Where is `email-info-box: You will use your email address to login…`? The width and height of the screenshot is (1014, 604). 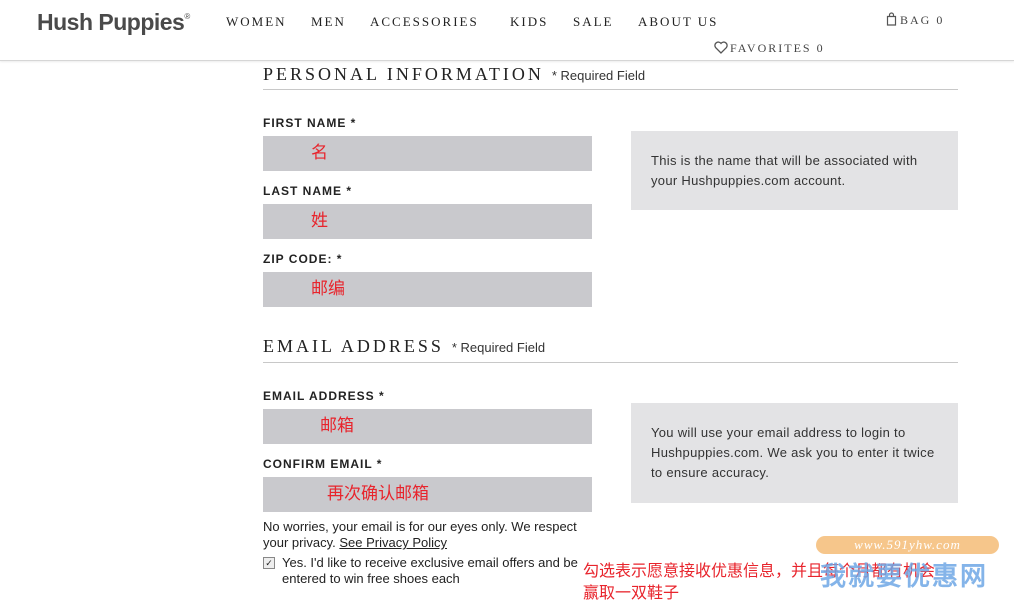 email-info-box: You will use your email address to login… is located at coordinates (794, 453).